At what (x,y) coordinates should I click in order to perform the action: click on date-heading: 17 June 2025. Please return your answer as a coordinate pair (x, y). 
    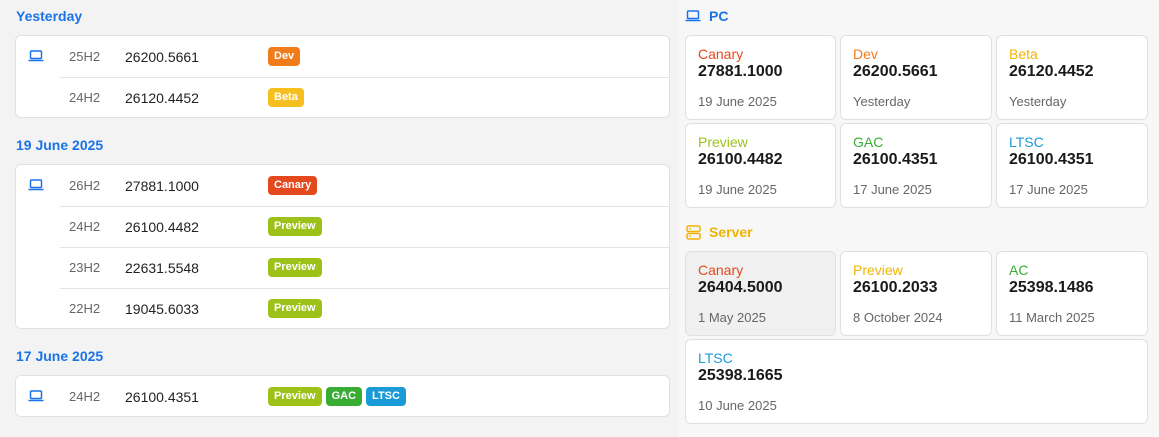
    Looking at the image, I should click on (60, 356).